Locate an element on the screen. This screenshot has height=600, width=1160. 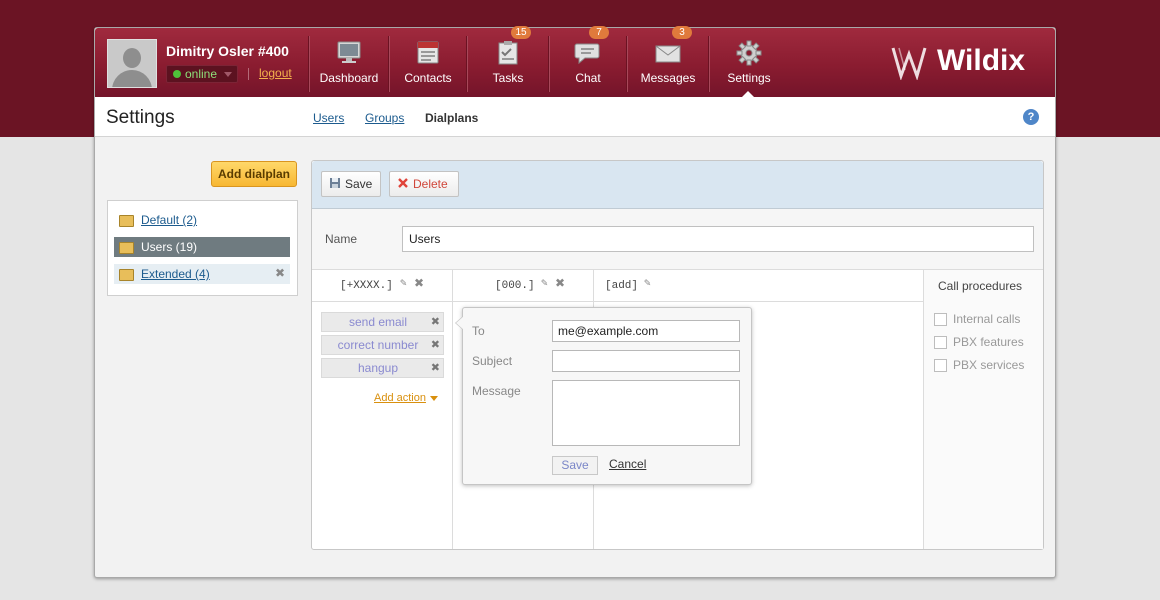
popup-cancel-link: Cancel is located at coordinates (627, 464).